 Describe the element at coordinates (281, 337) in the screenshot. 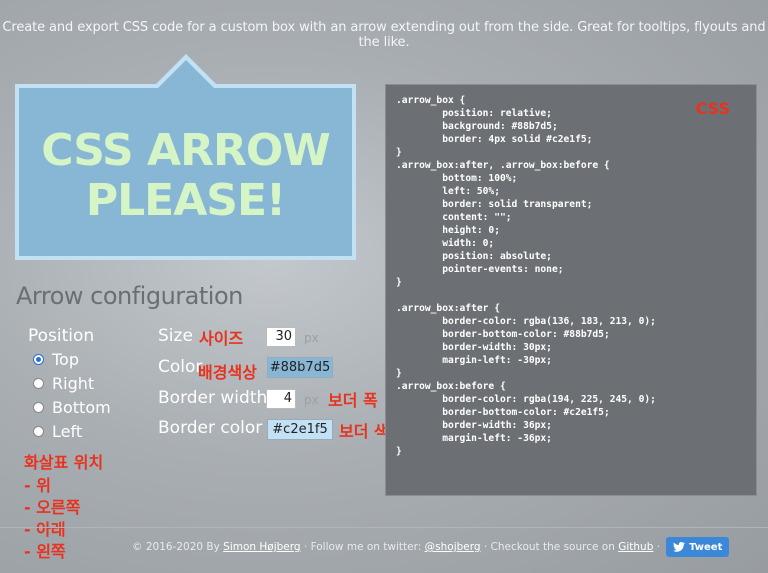

I see `size-input: 30` at that location.